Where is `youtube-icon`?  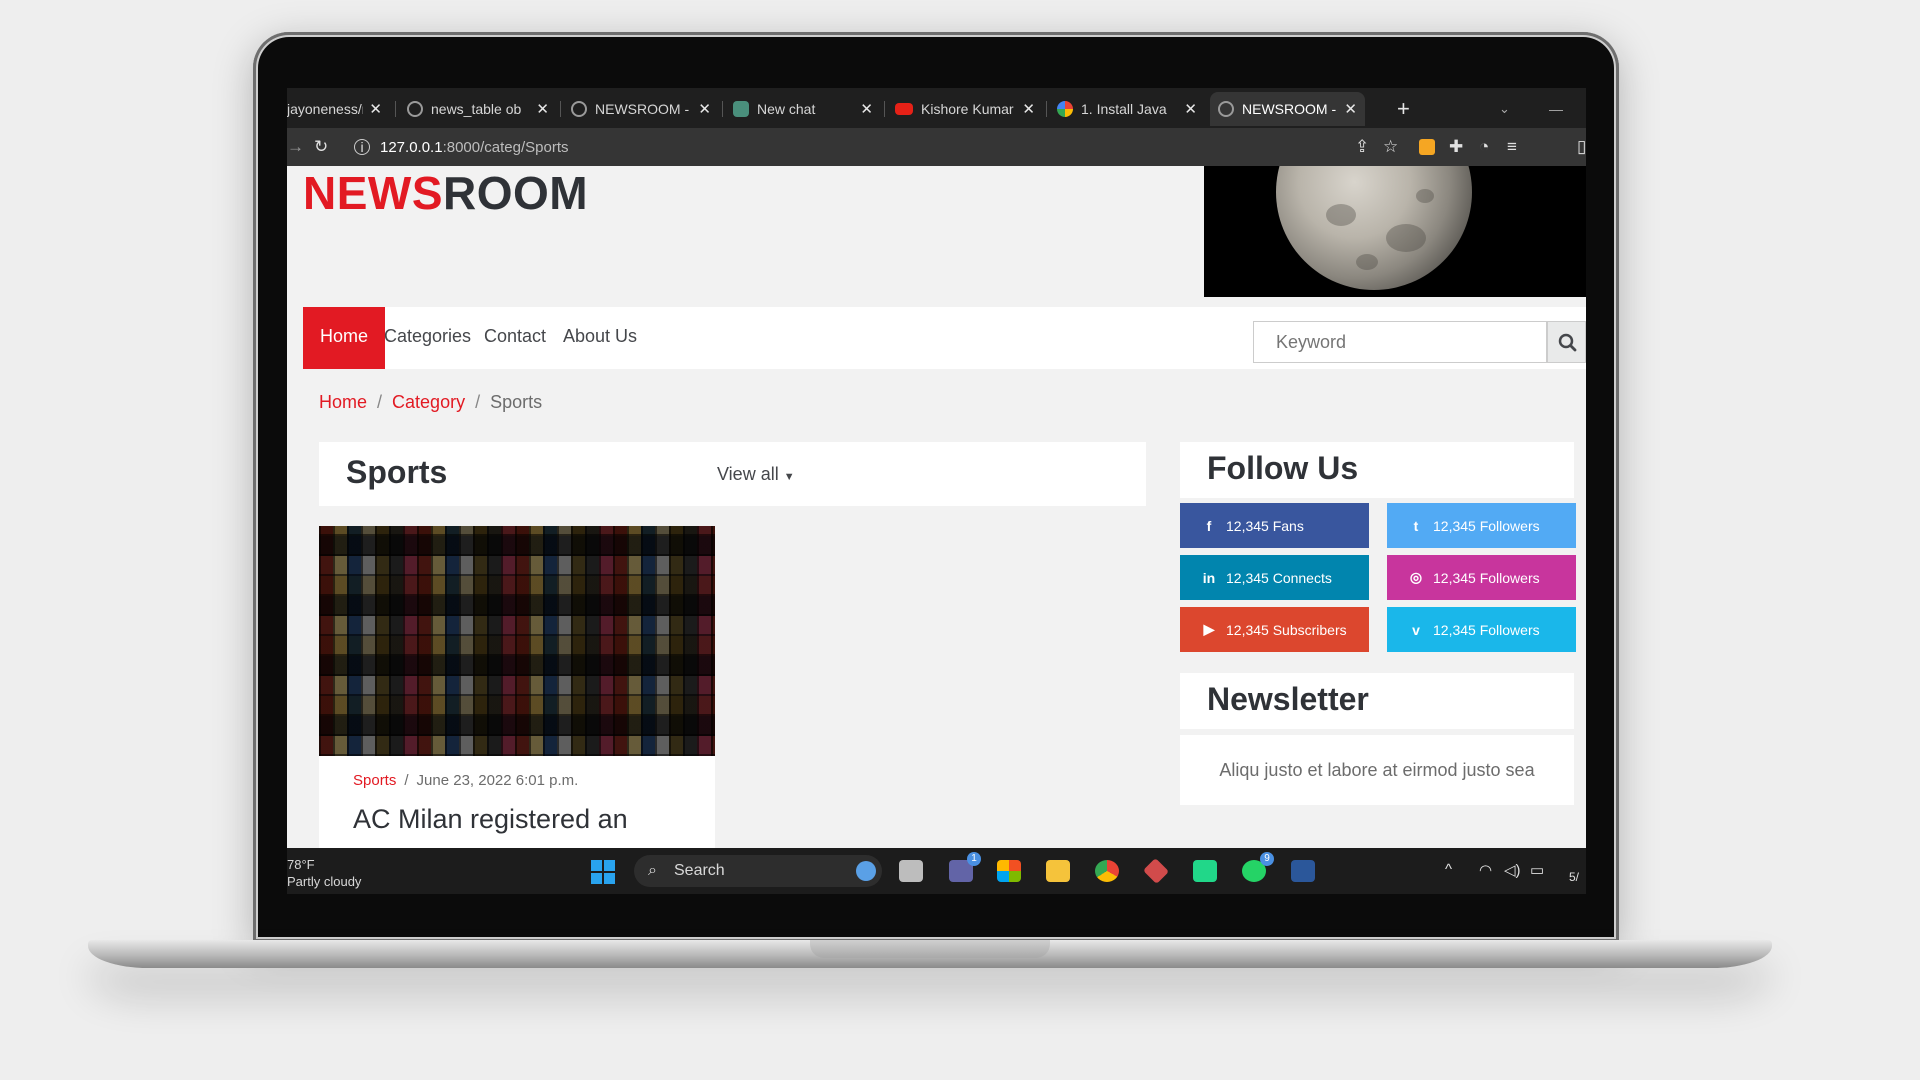
youtube-icon is located at coordinates (904, 109).